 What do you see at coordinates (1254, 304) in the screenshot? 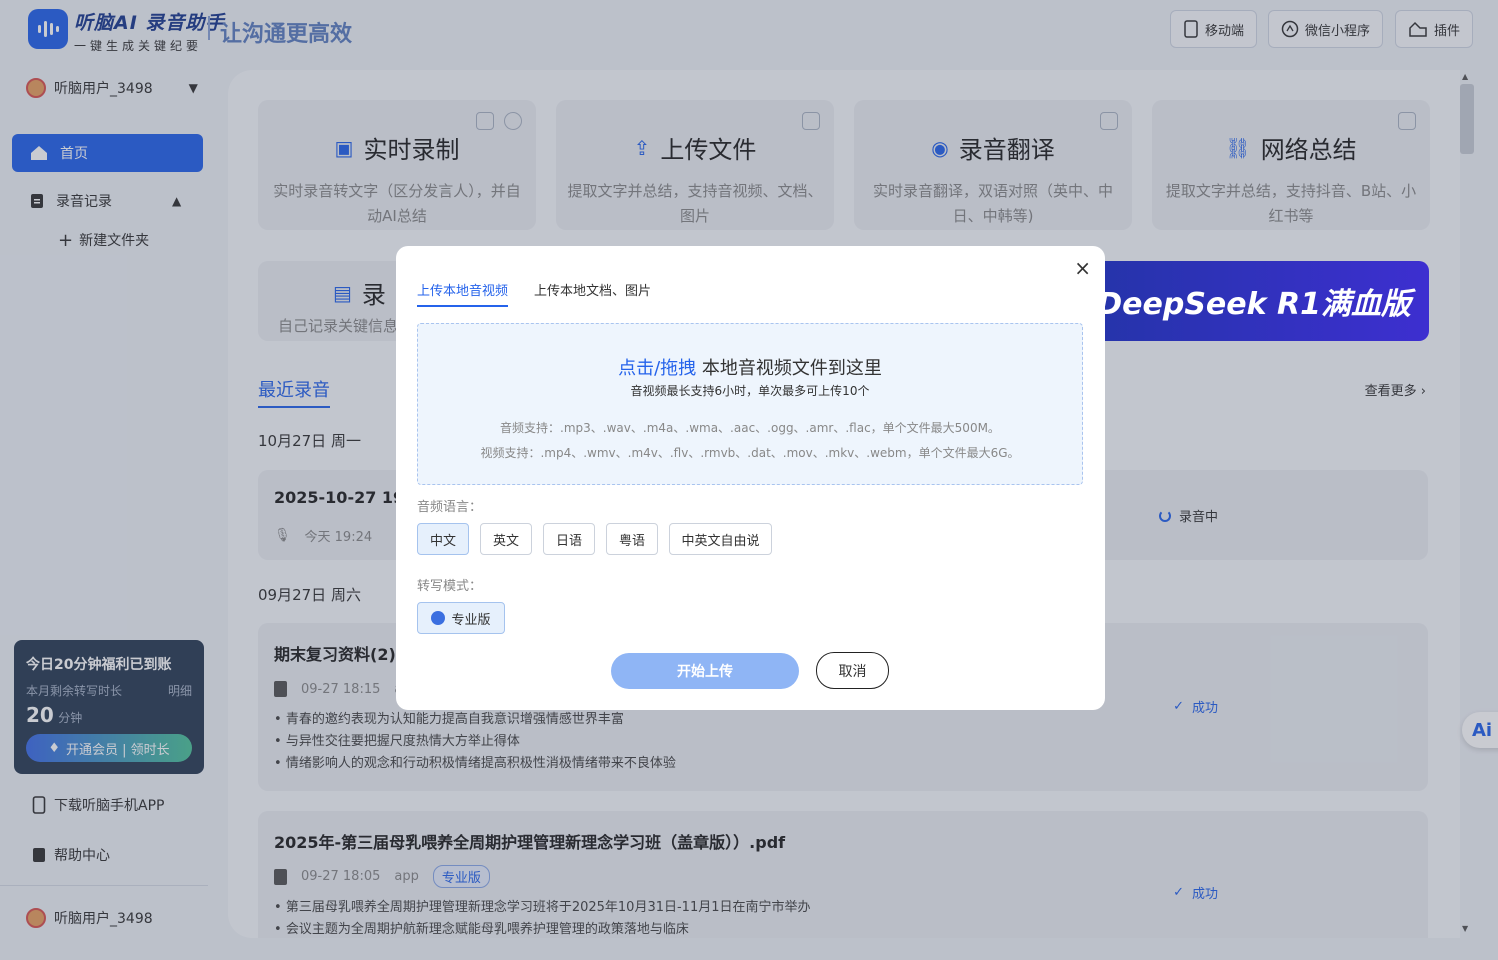
I see `banner-text: DeepSeek R1满血版` at bounding box center [1254, 304].